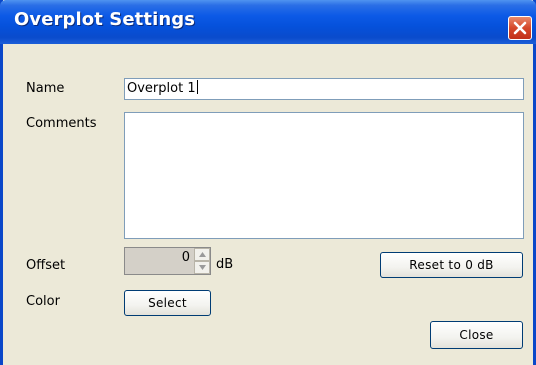 The height and width of the screenshot is (365, 536). What do you see at coordinates (197, 87) in the screenshot?
I see `text-caret` at bounding box center [197, 87].